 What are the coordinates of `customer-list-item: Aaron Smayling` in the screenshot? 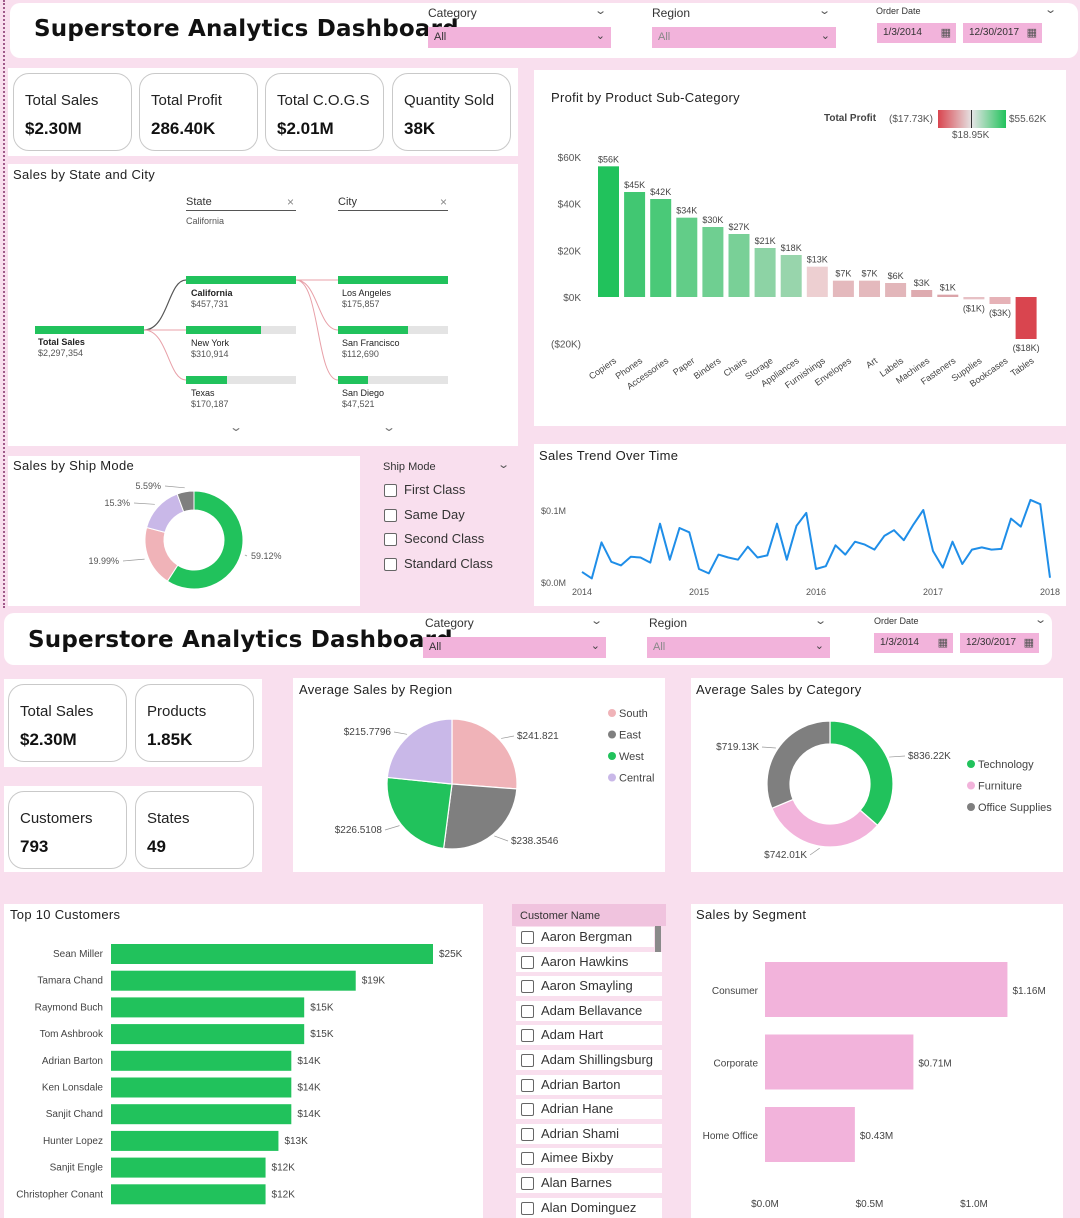 It's located at (589, 986).